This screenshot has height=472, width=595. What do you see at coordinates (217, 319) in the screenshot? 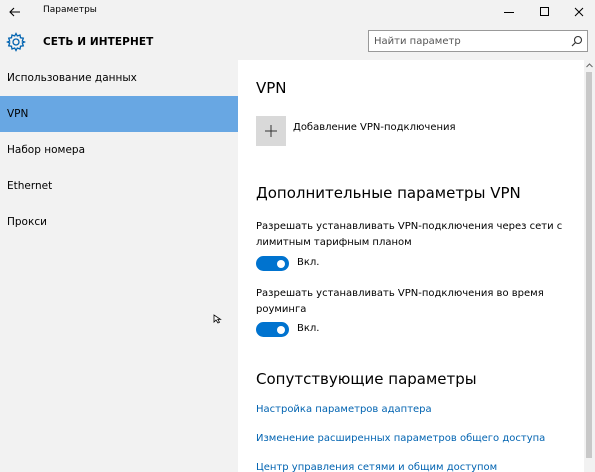
I see `cursor-icon` at bounding box center [217, 319].